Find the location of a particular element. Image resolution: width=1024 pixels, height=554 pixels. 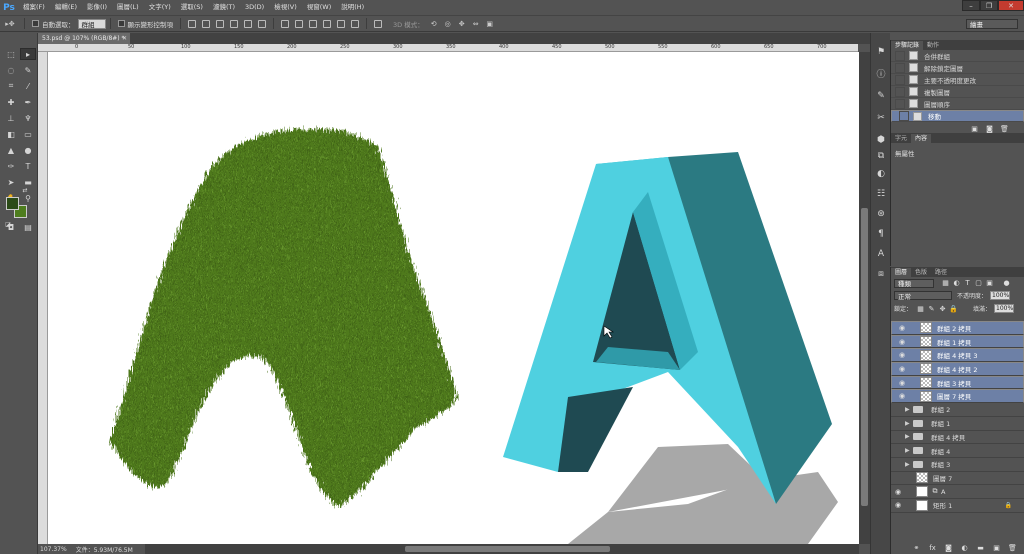

layer-row: ◉ ⧉ A is located at coordinates (957, 492).